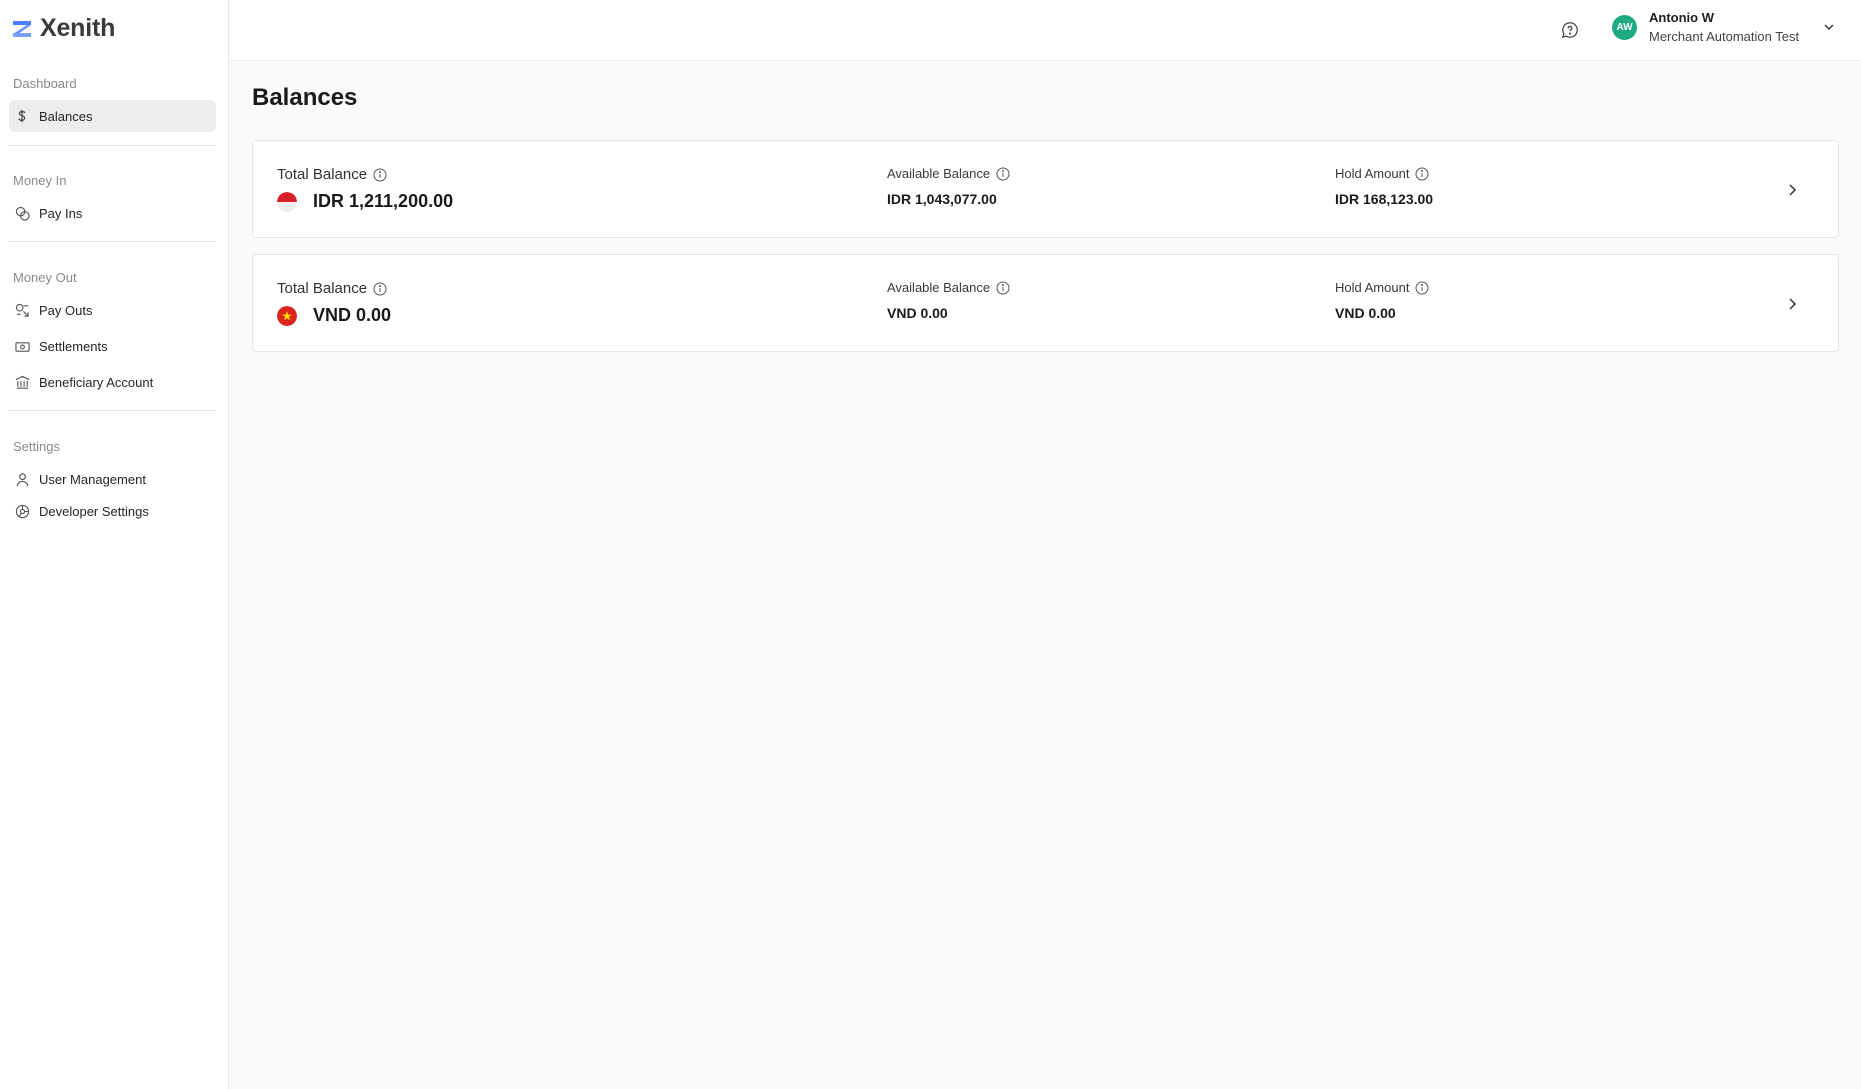 Image resolution: width=1861 pixels, height=1089 pixels. What do you see at coordinates (22, 310) in the screenshot?
I see `payout-icon` at bounding box center [22, 310].